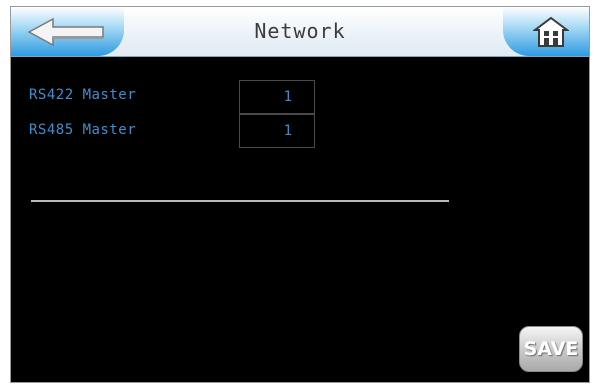 This screenshot has height=389, width=602. Describe the element at coordinates (83, 130) in the screenshot. I see `rs485-master-label: RS485 Master` at that location.